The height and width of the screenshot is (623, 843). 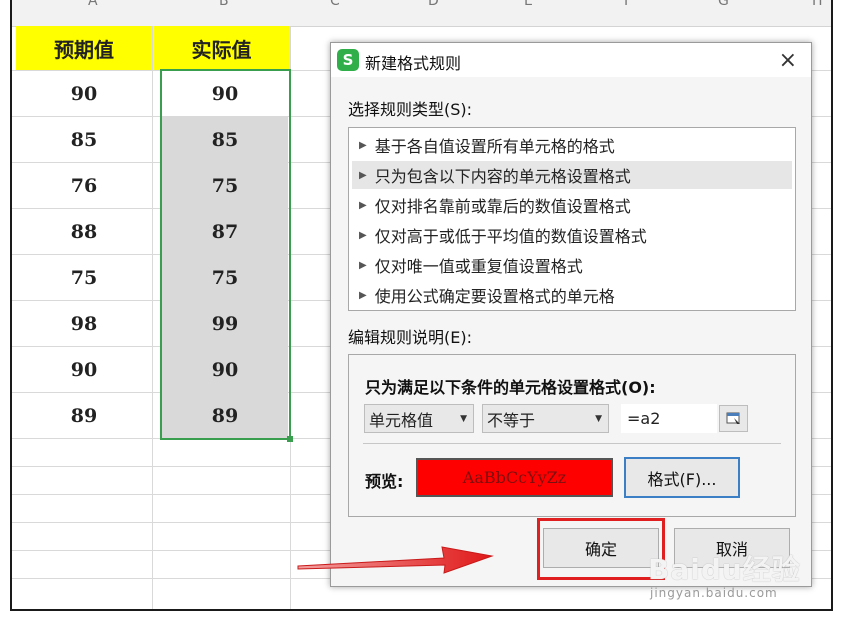 What do you see at coordinates (84, 185) in the screenshot?
I see `cell-expected-r3: 76` at bounding box center [84, 185].